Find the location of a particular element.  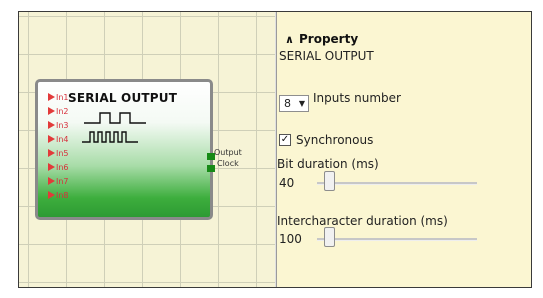

input-pin: In3 is located at coordinates (58, 125).